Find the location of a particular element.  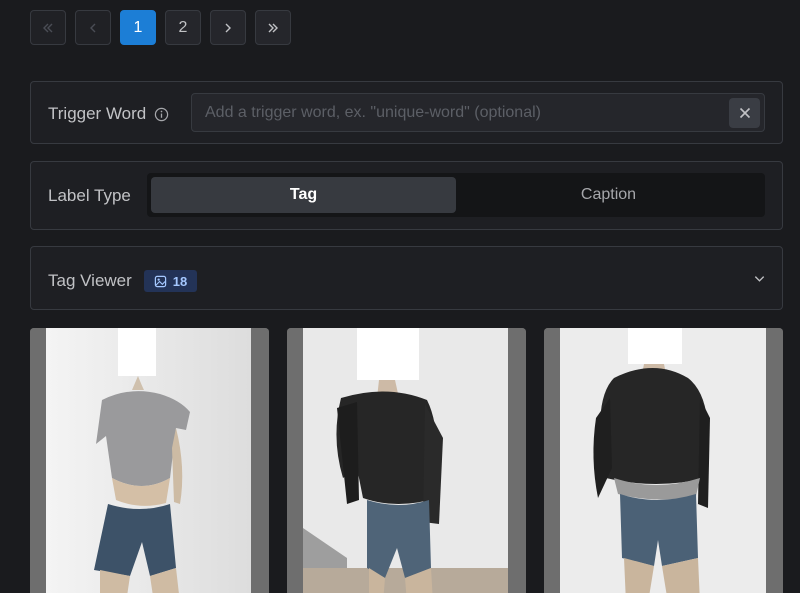

last-page-button is located at coordinates (273, 27).